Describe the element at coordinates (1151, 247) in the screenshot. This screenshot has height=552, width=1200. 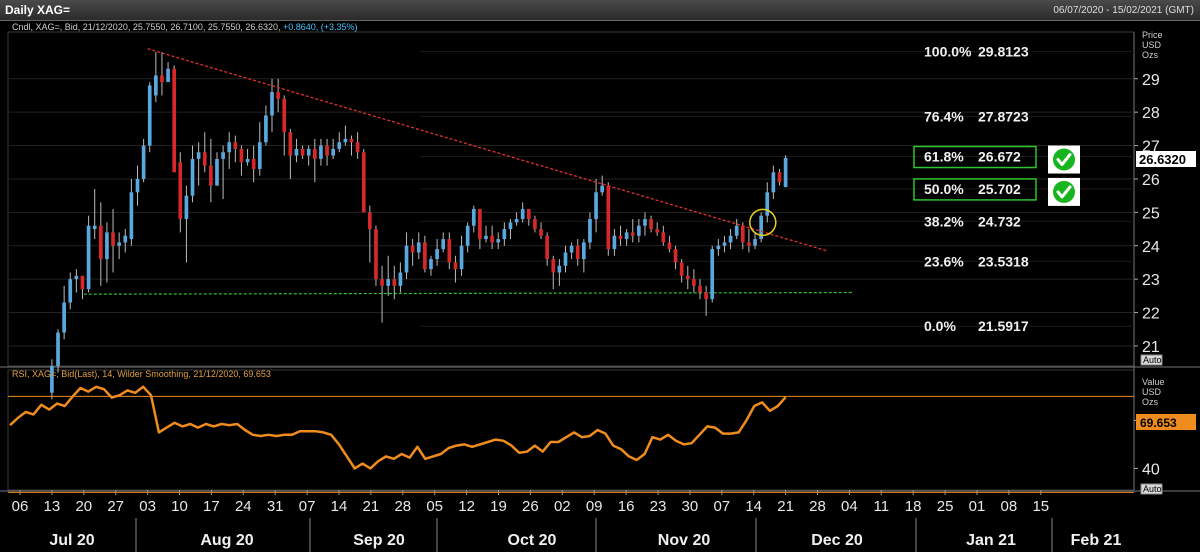
I see `price-tick-label: 24` at that location.